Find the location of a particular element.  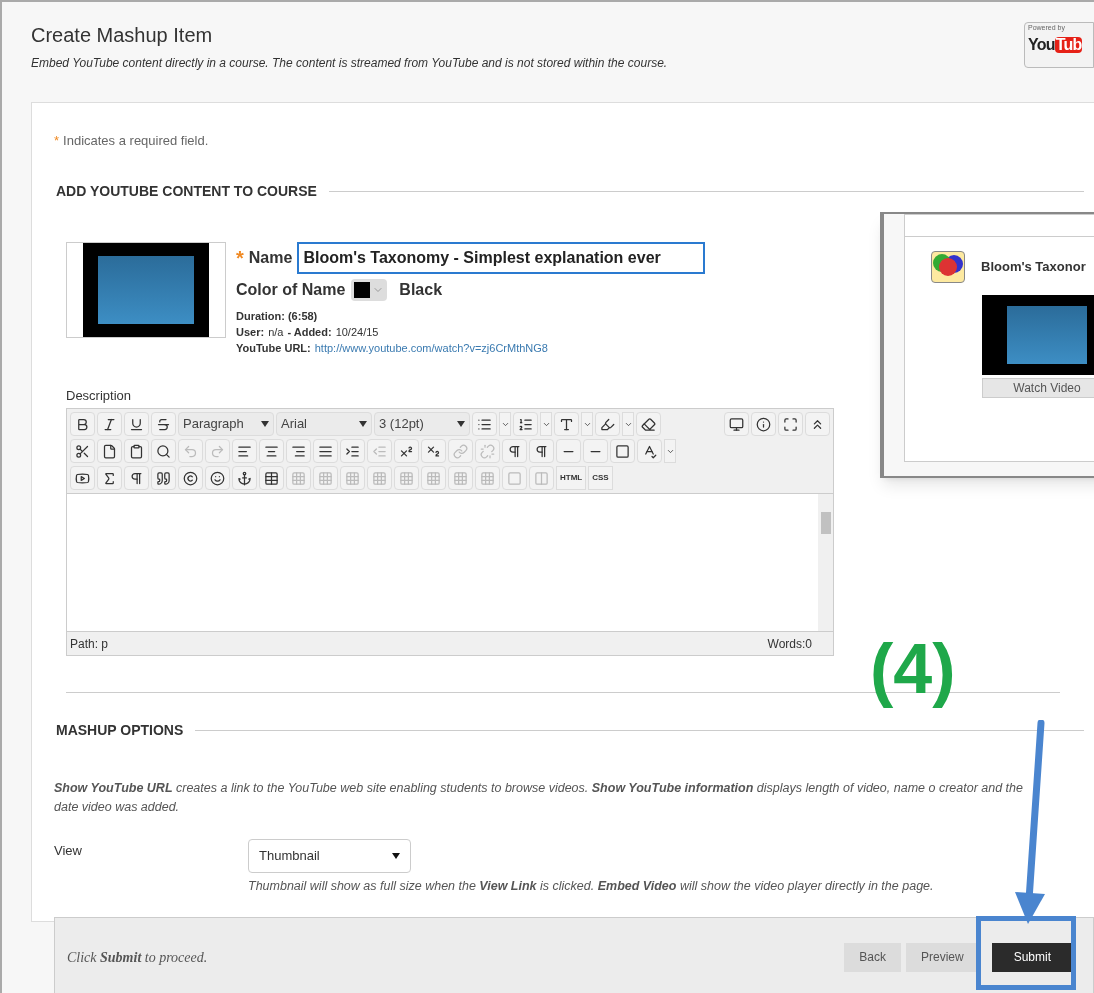

split-cells-icon is located at coordinates (541, 478).